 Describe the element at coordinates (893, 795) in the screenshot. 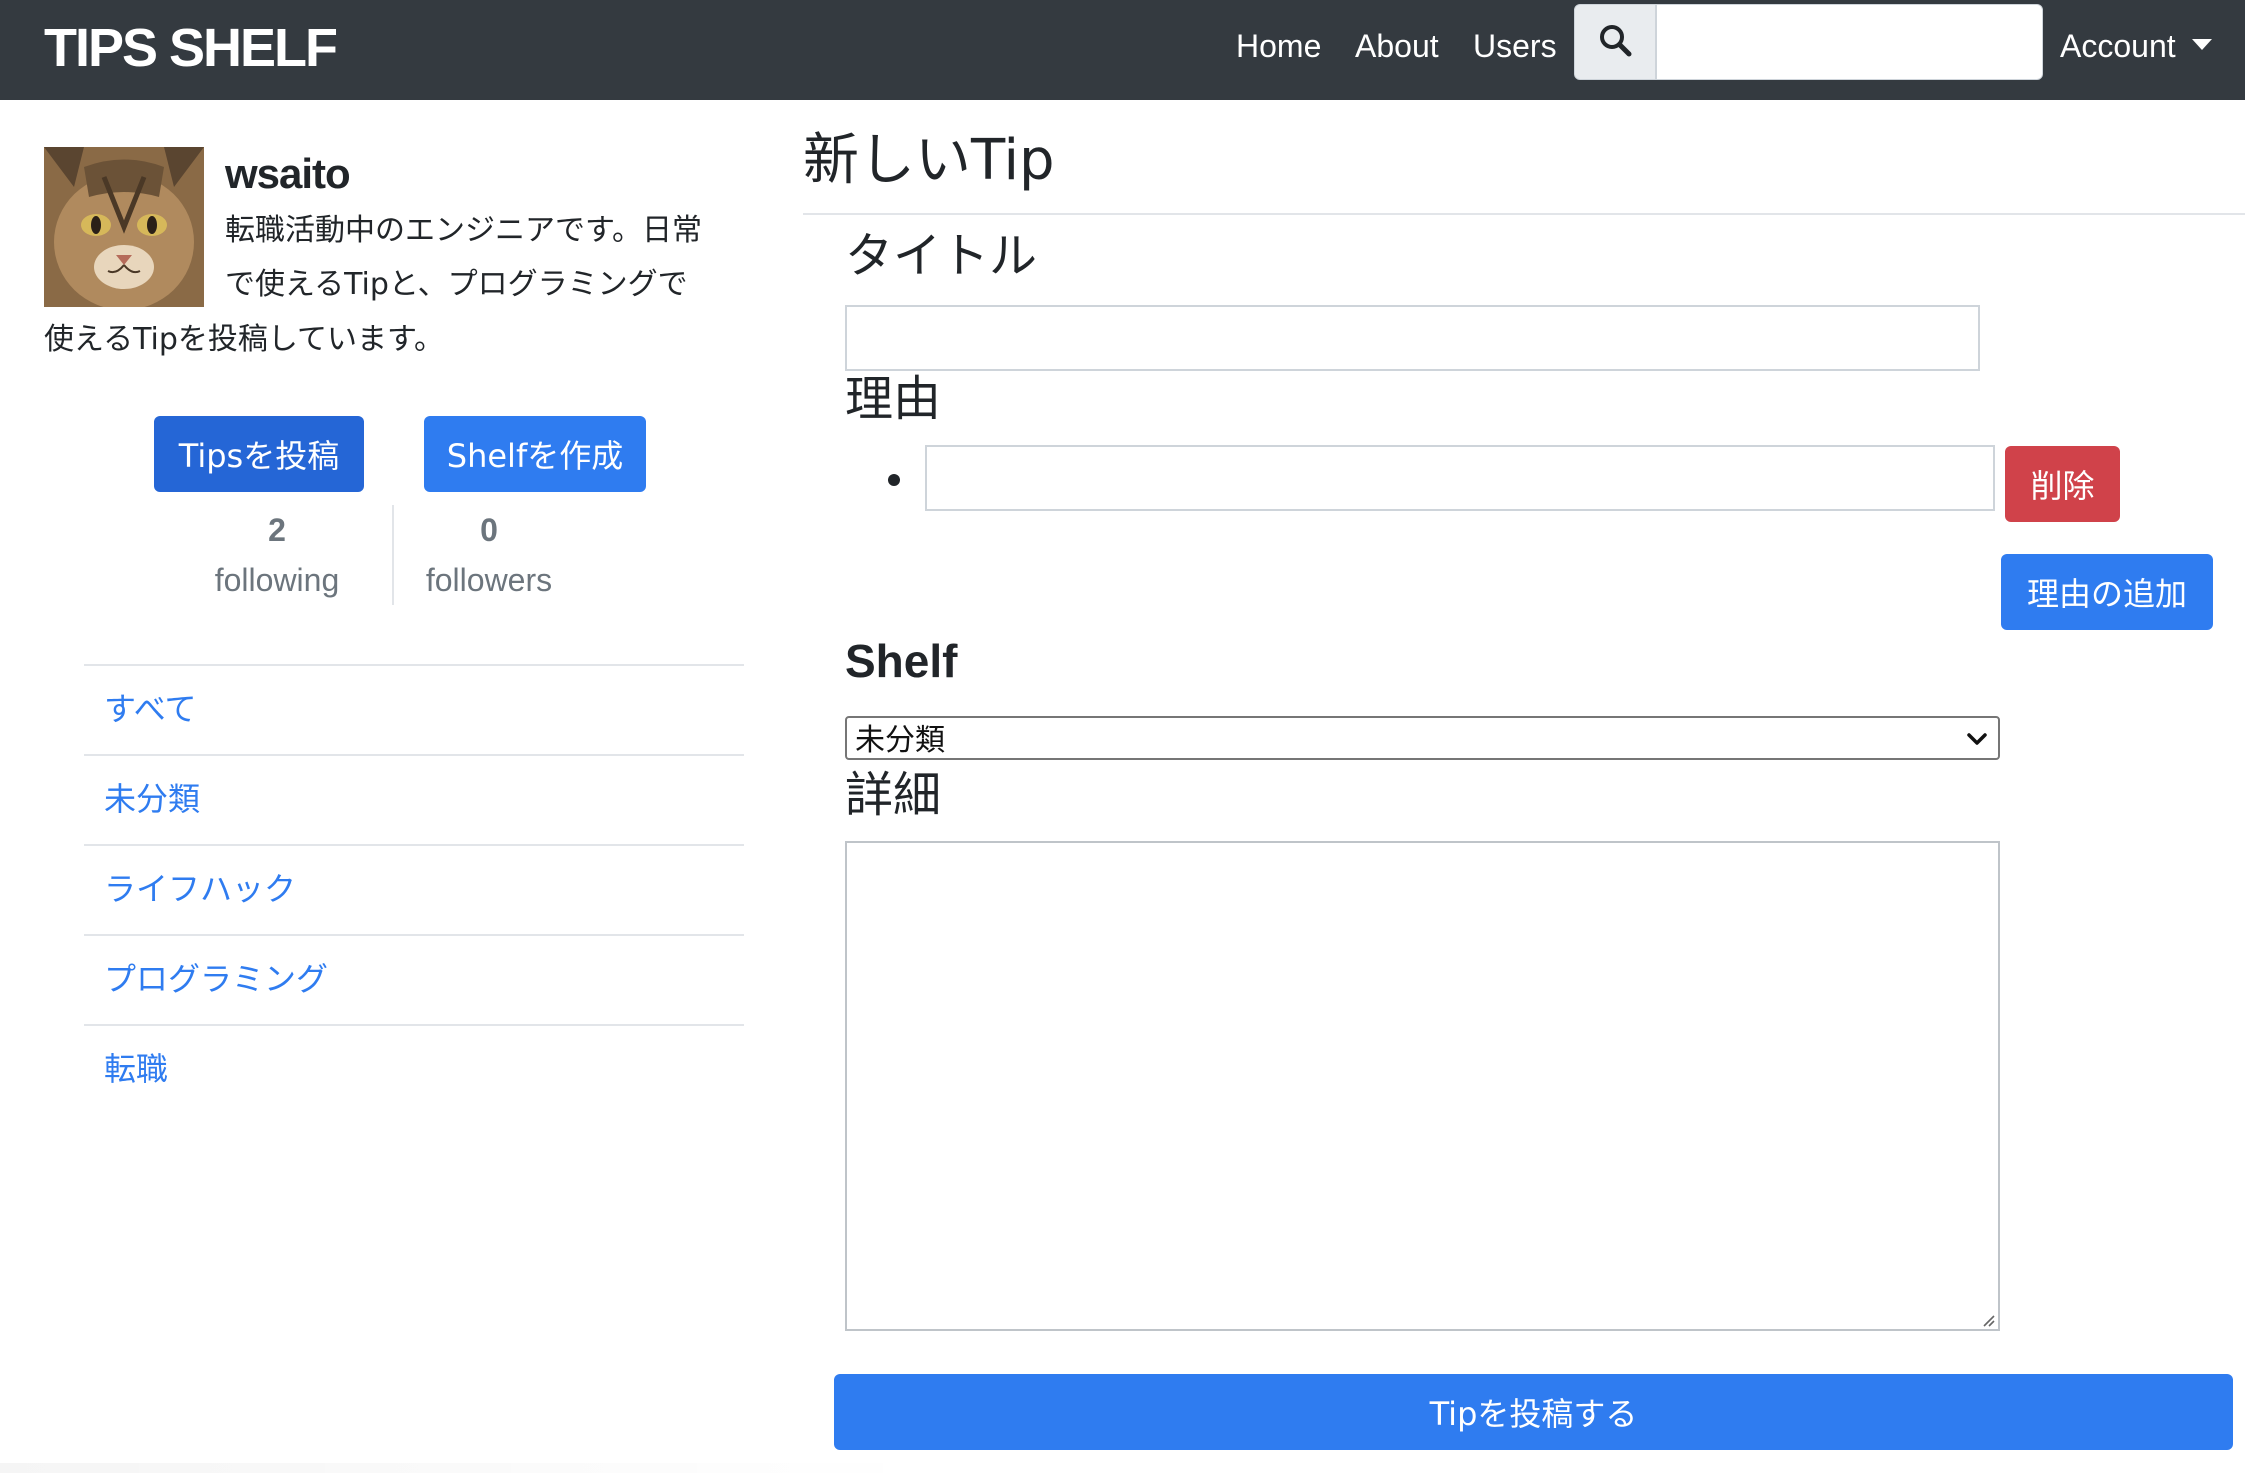

I see `detail-field-label: 詳細` at that location.